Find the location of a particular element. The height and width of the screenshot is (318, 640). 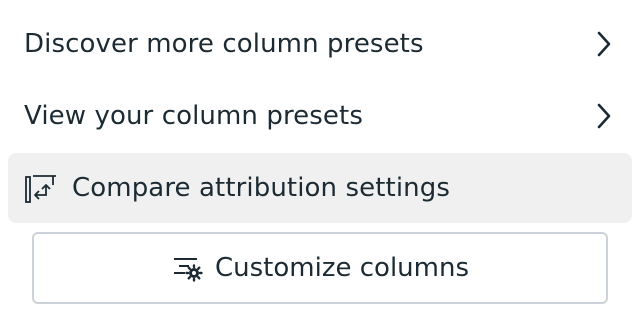

customize-columns-icon is located at coordinates (188, 270).